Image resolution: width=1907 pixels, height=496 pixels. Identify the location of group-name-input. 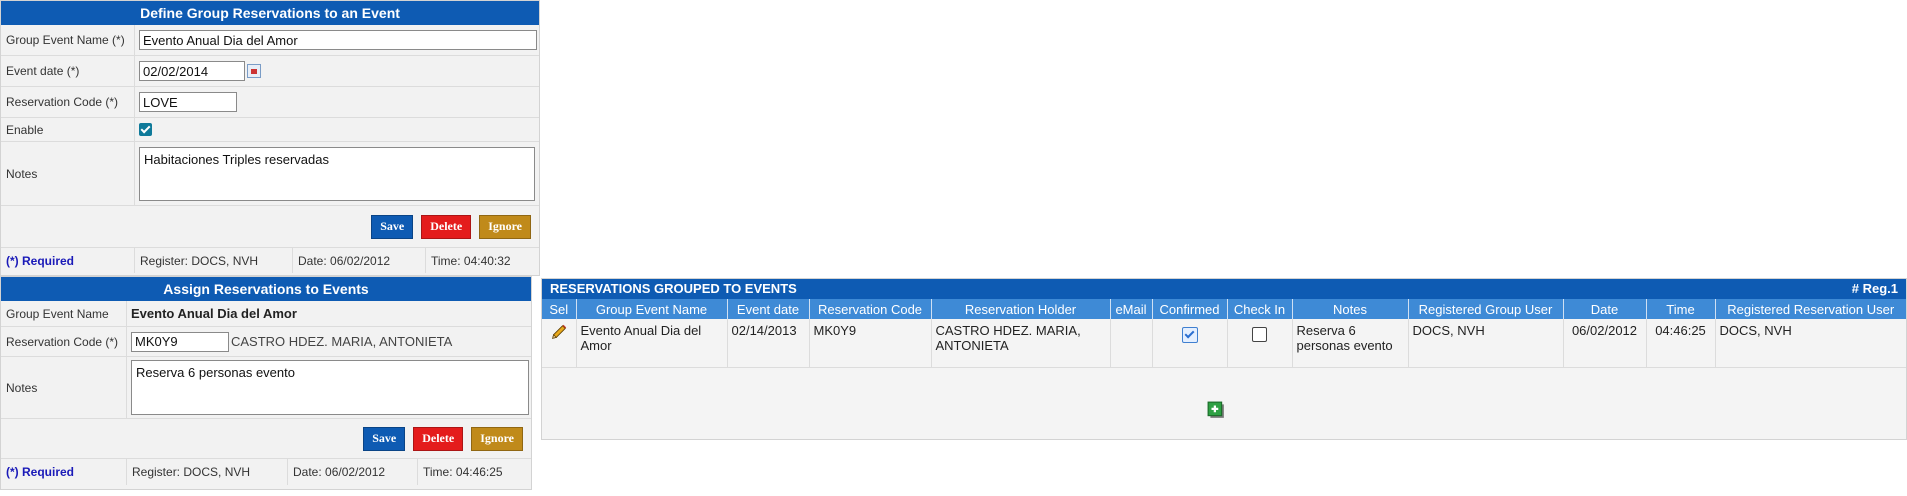
(338, 40).